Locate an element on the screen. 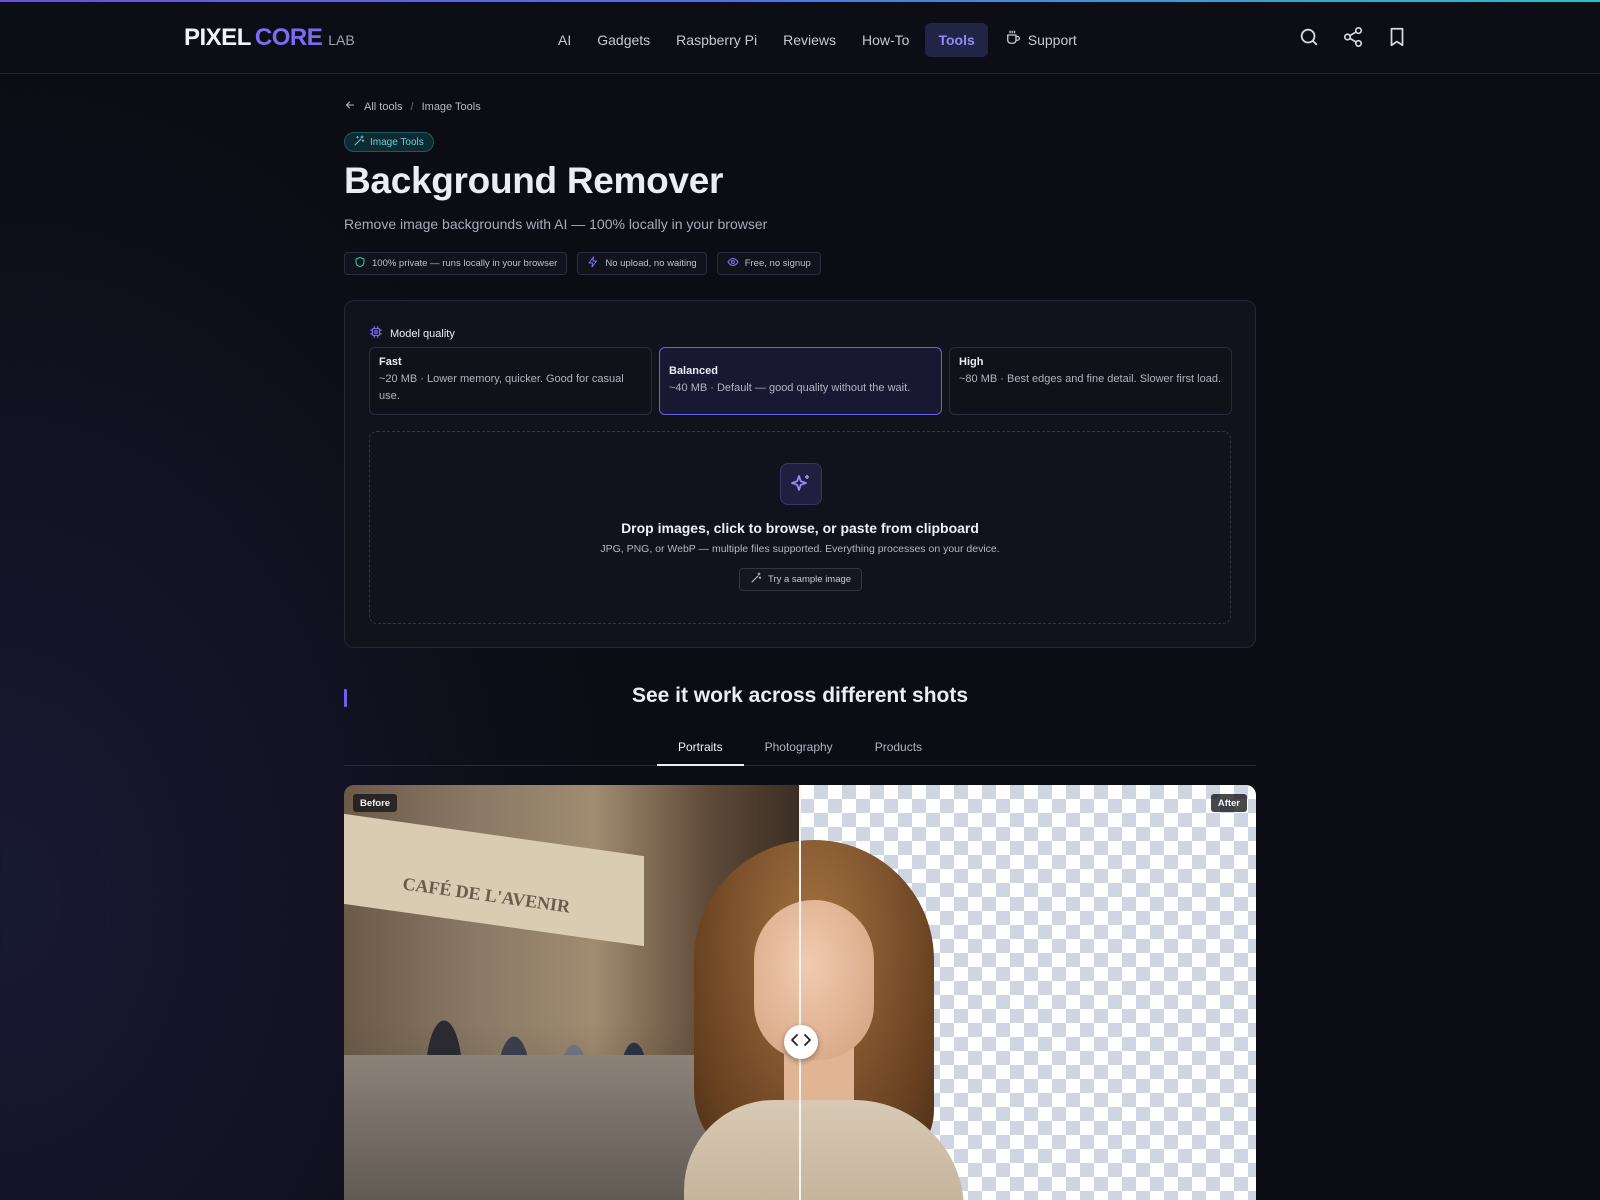 Image resolution: width=1600 pixels, height=1200 pixels. breadcrumb-current: Image Tools is located at coordinates (451, 106).